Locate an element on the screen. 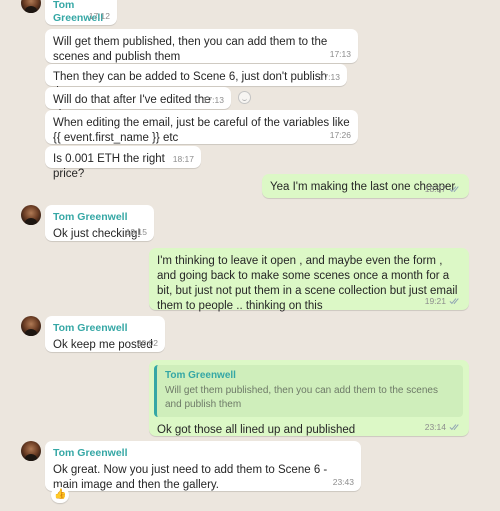 The height and width of the screenshot is (511, 500). message-bubble-incoming: Tom Greenwell Ok keep me posted 20:02 is located at coordinates (105, 334).